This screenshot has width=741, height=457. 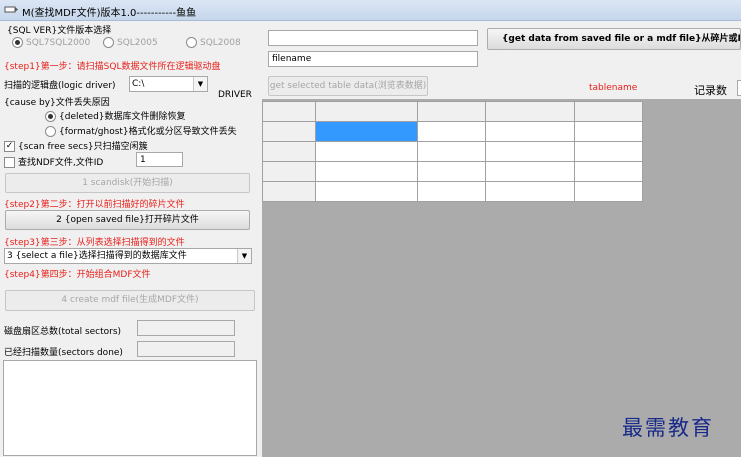 I want to click on records-label: 记录数, so click(x=710, y=90).